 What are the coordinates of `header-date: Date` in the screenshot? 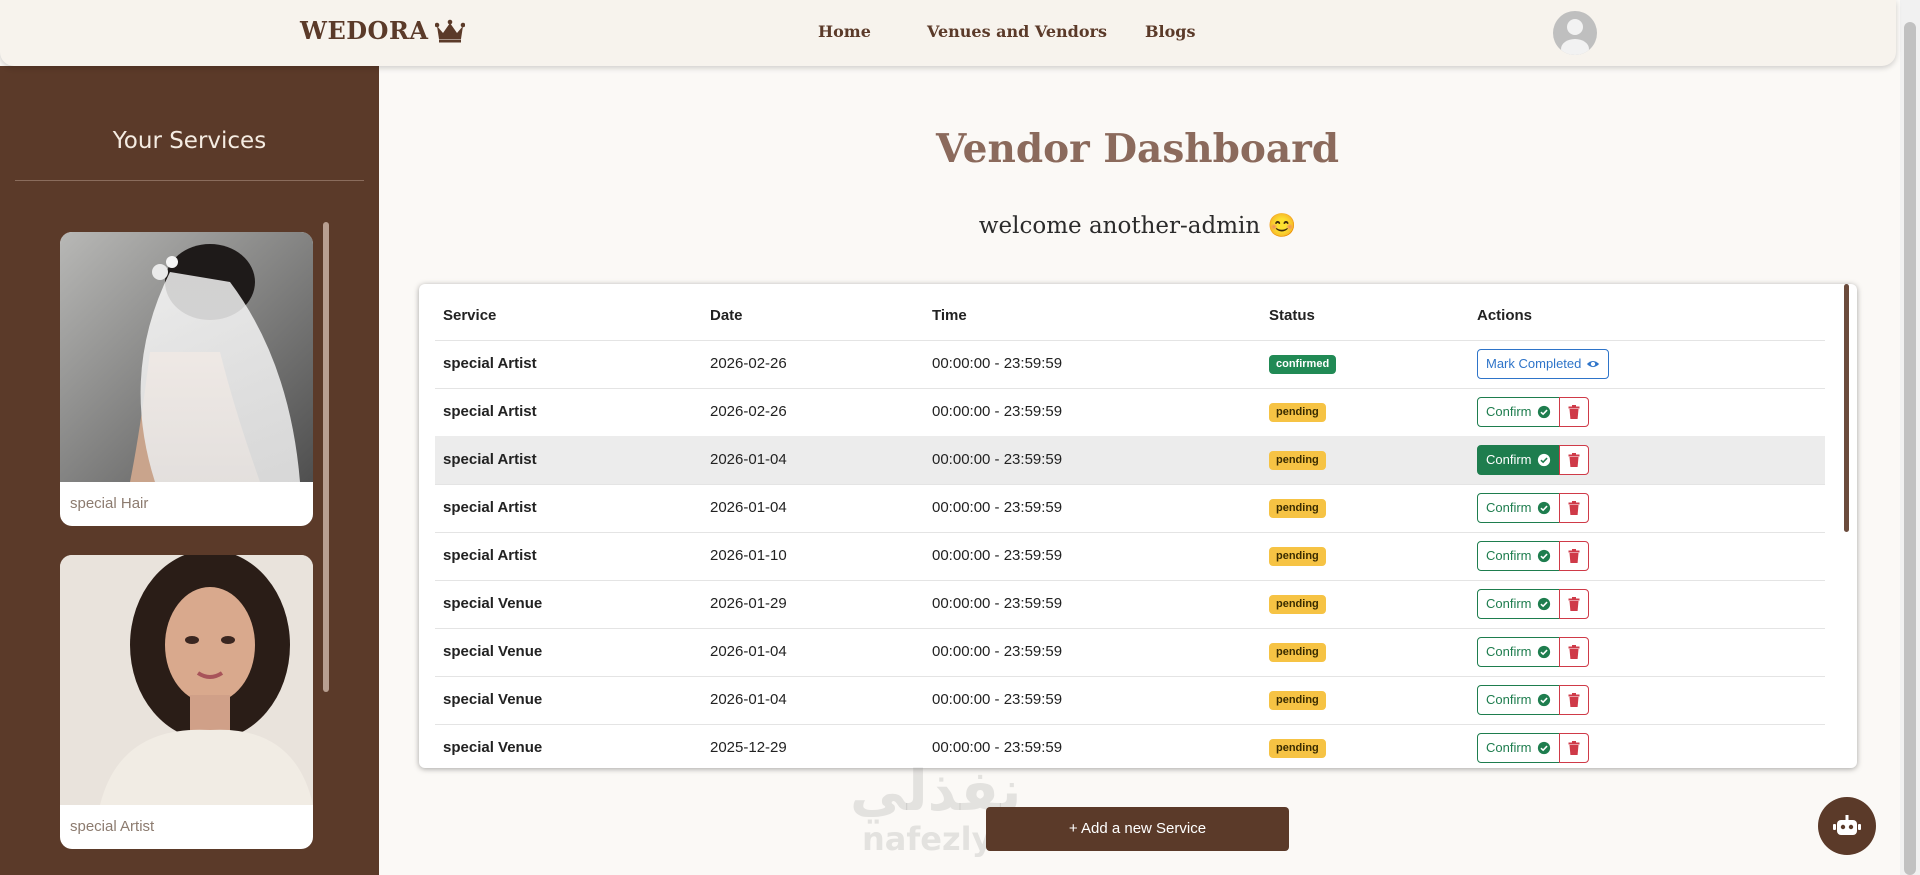 It's located at (726, 315).